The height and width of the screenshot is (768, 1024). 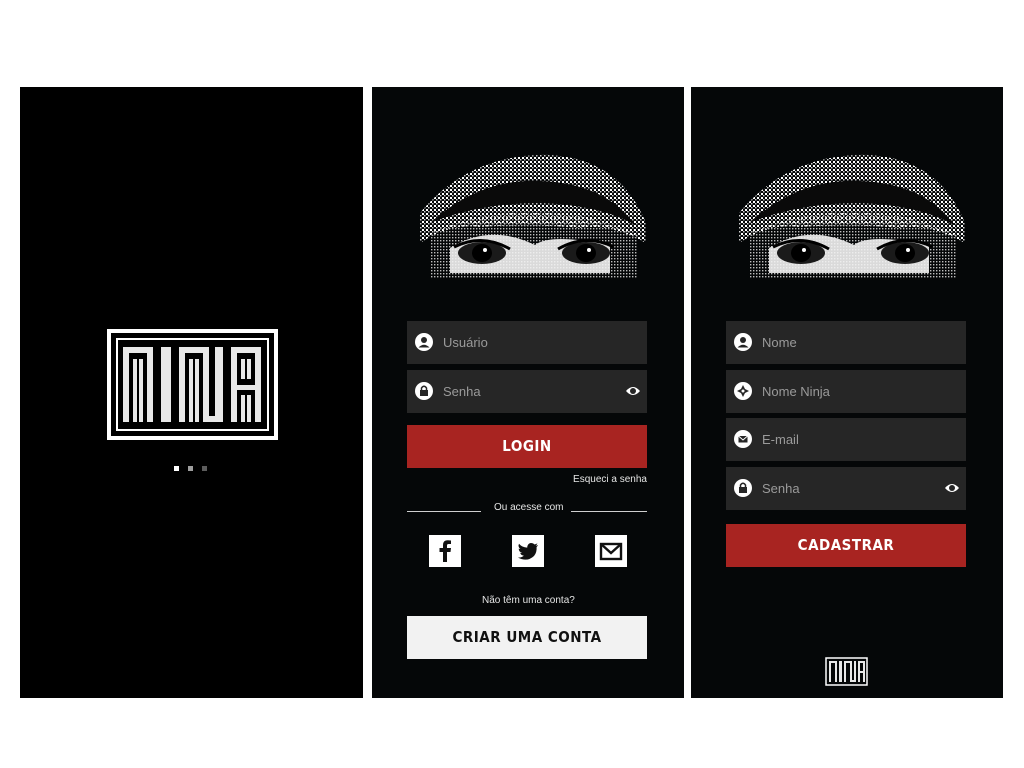 What do you see at coordinates (527, 637) in the screenshot?
I see `create-account-button: CRIAR UMA CONTA` at bounding box center [527, 637].